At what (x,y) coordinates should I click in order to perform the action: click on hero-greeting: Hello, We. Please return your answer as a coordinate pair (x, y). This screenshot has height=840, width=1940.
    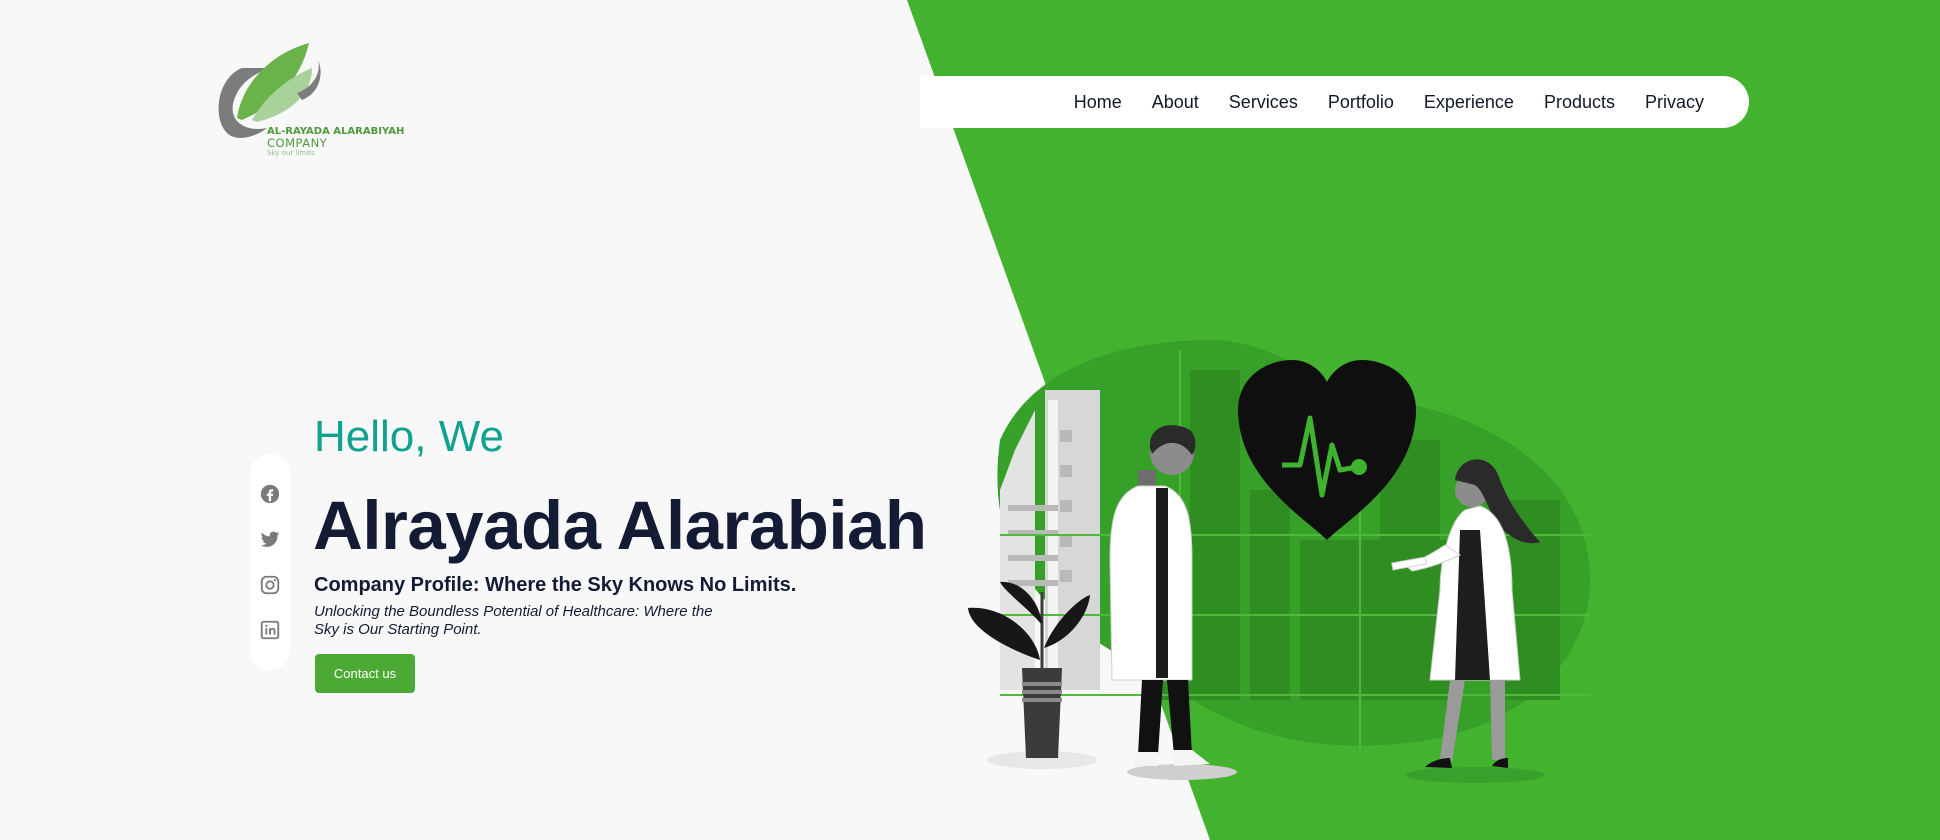
    Looking at the image, I should click on (409, 436).